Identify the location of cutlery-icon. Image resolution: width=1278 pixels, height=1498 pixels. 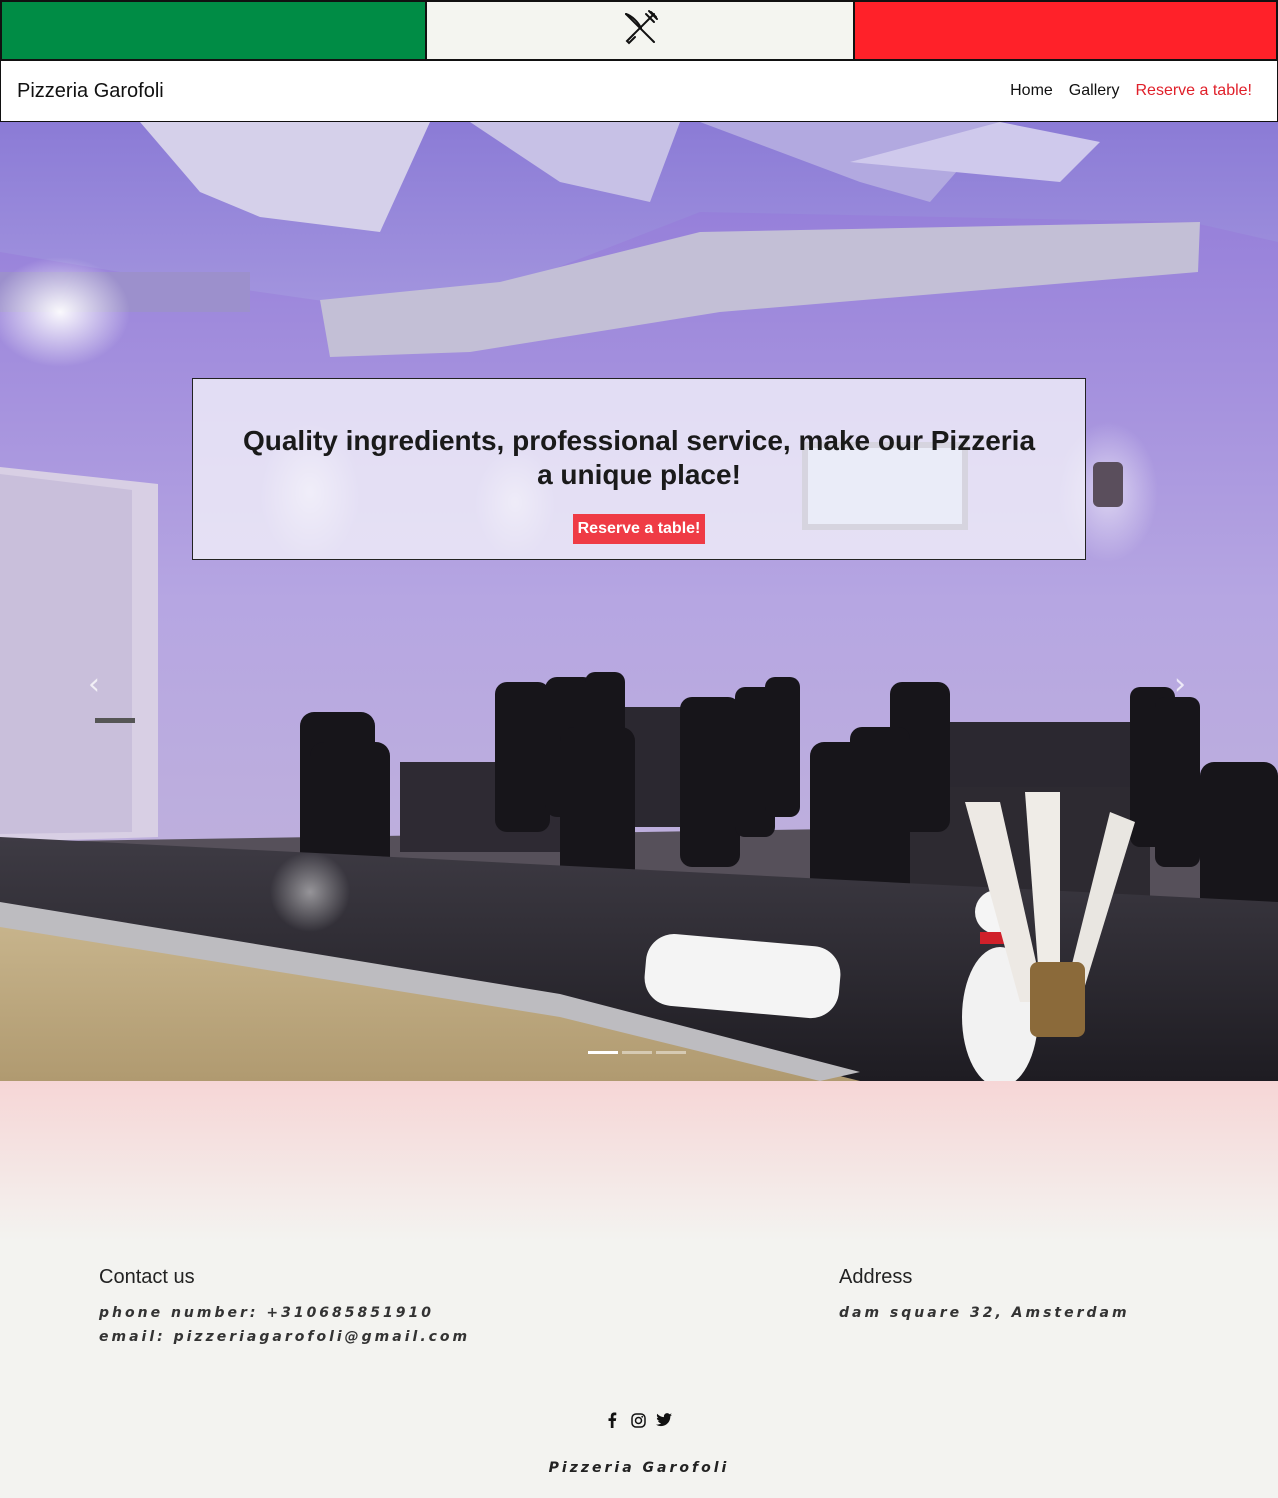
(640, 30).